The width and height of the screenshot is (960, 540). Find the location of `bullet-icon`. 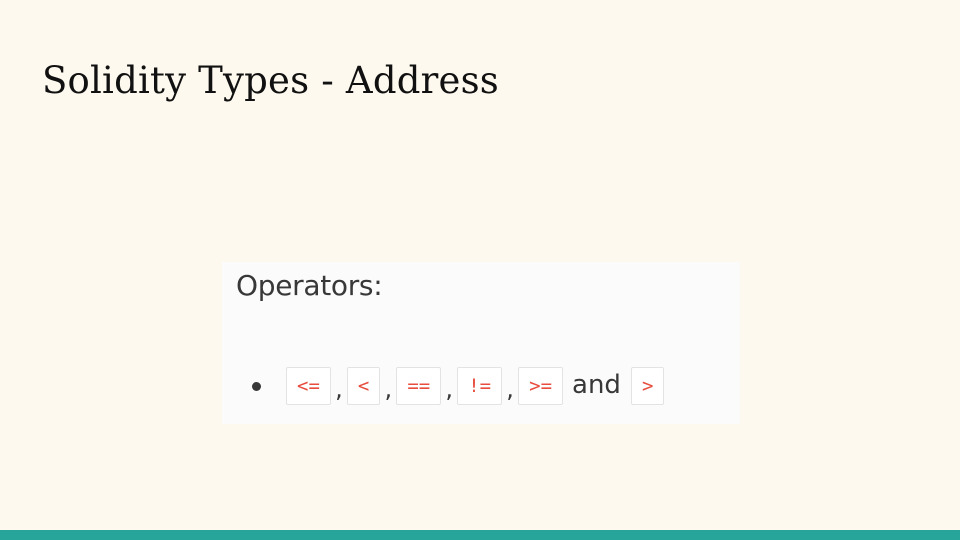

bullet-icon is located at coordinates (256, 386).